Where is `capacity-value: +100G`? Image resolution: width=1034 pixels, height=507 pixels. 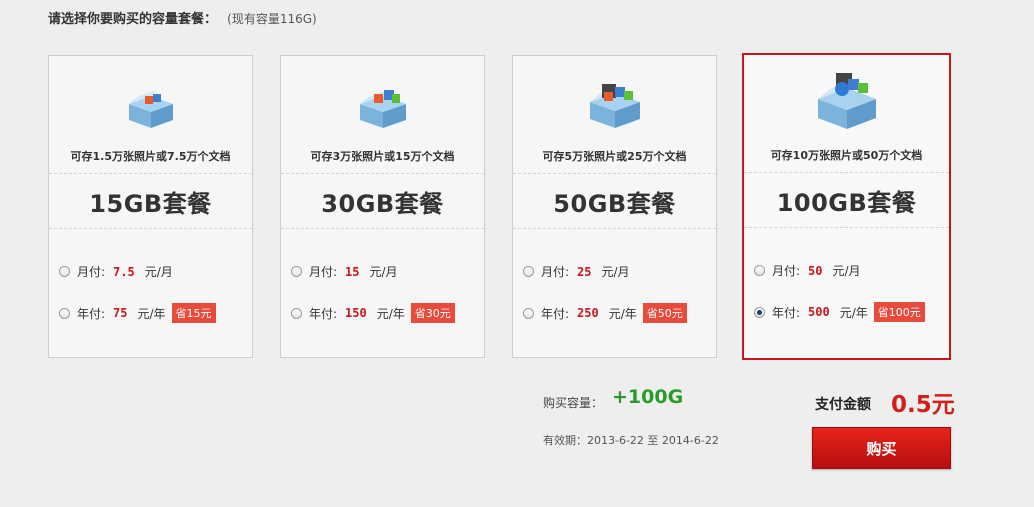 capacity-value: +100G is located at coordinates (648, 397).